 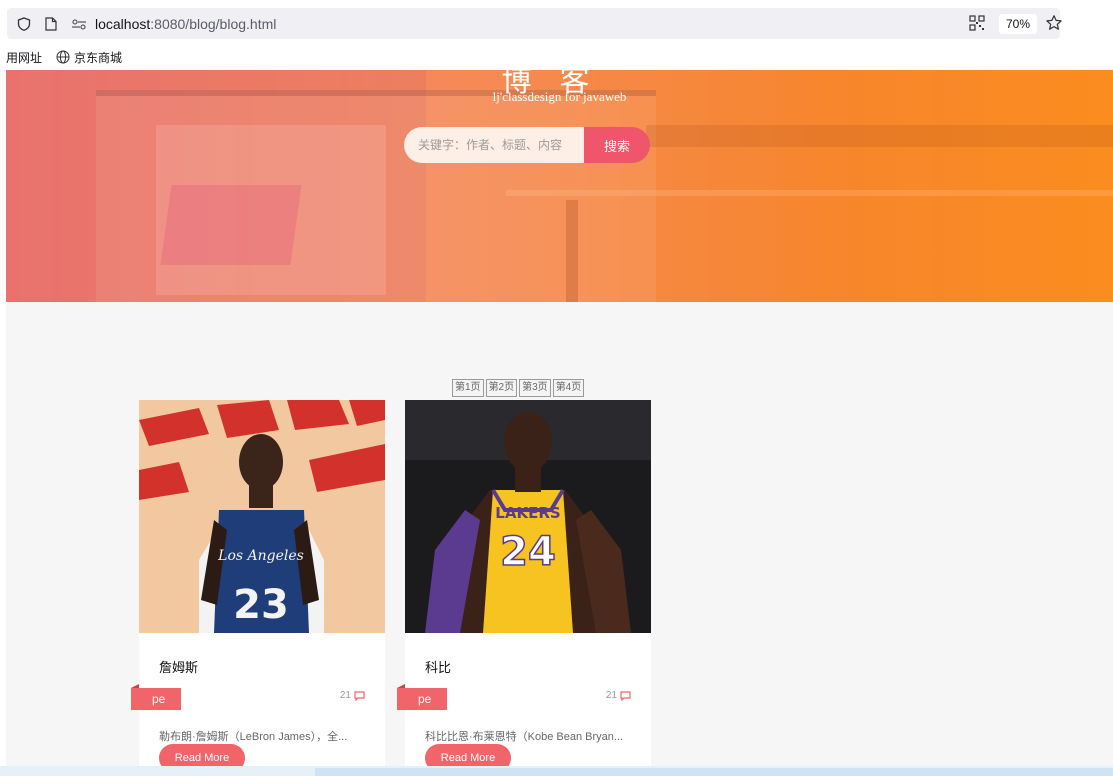 I want to click on url-text: localhost:8080/blog/blog.html, so click(x=185, y=24).